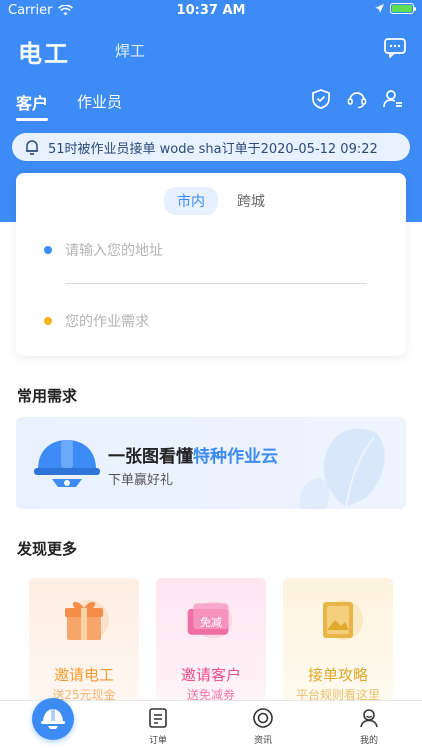 This screenshot has height=750, width=422. What do you see at coordinates (130, 50) in the screenshot?
I see `category-switch-link: 焊工` at bounding box center [130, 50].